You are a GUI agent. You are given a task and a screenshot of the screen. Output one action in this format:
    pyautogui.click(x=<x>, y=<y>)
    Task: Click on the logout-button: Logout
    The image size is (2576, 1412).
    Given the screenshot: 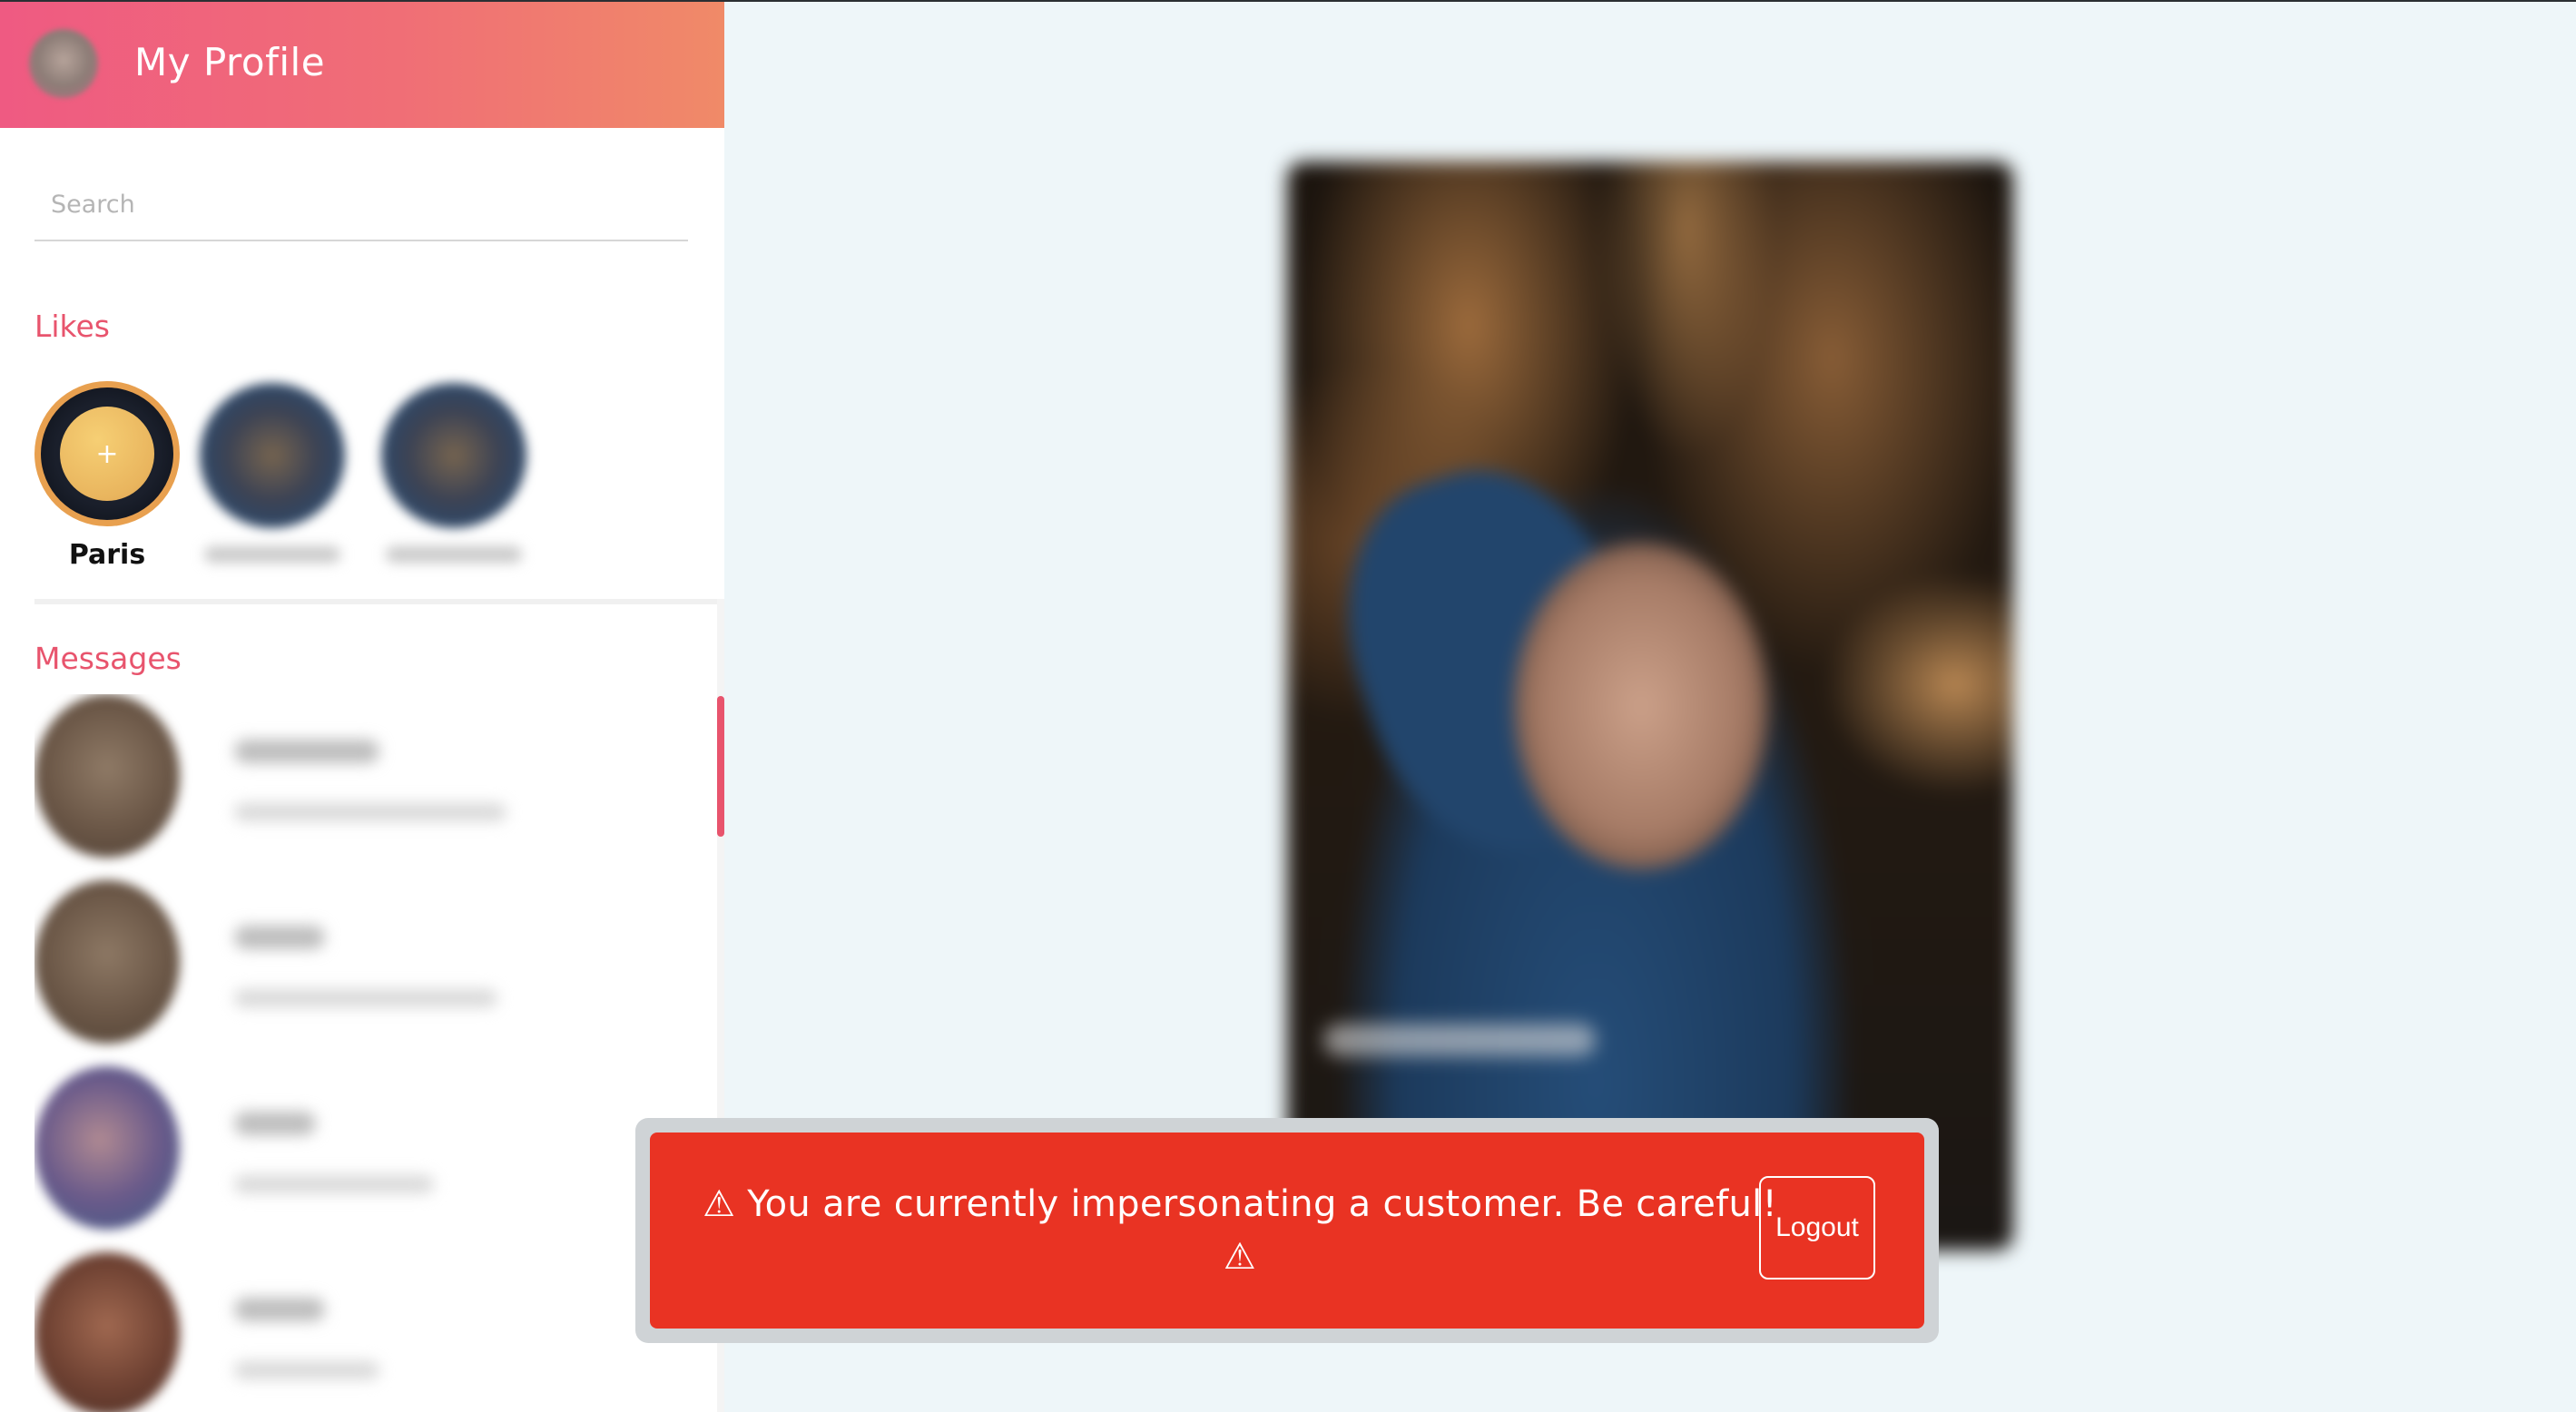 What is the action you would take?
    pyautogui.click(x=1817, y=1228)
    